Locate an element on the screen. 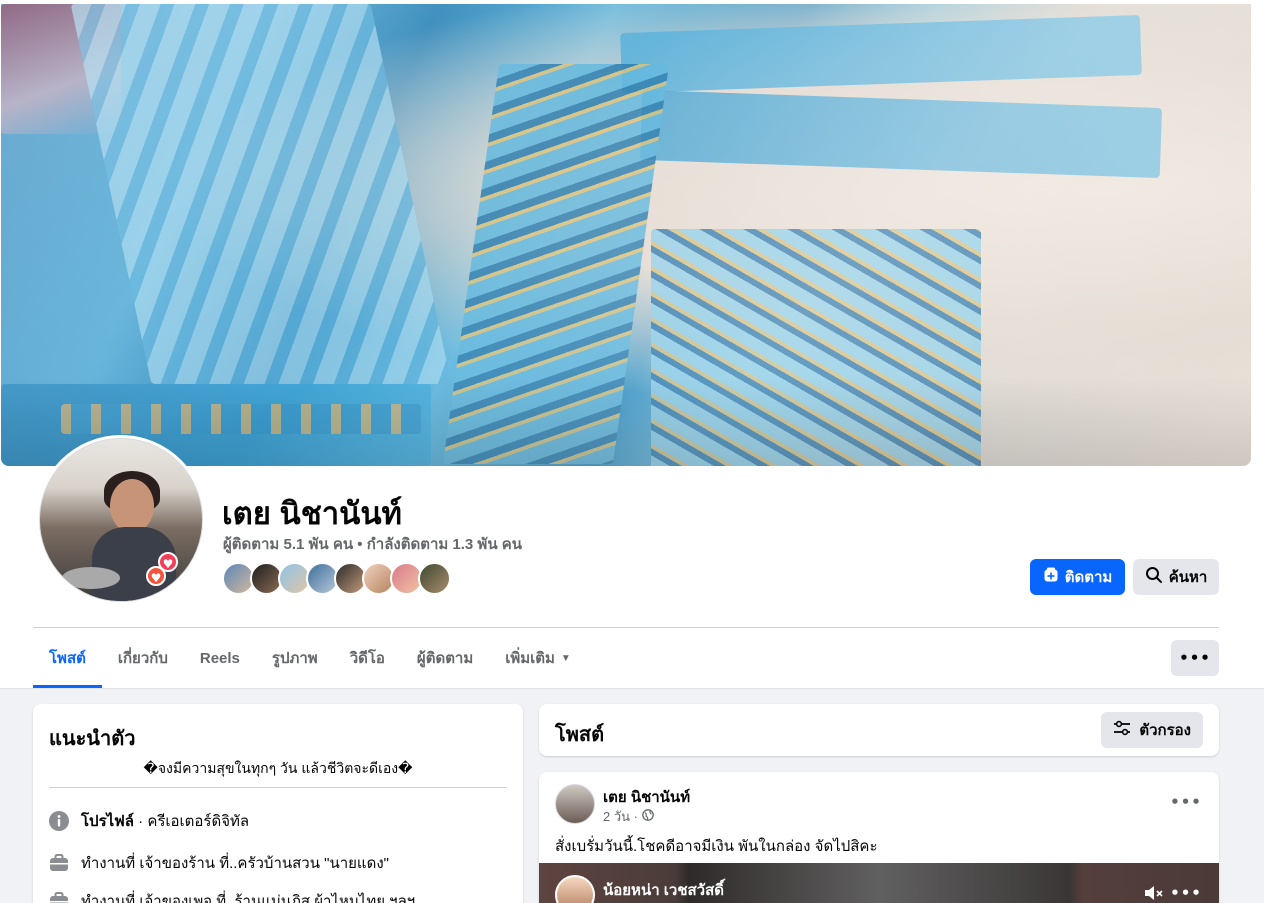 This screenshot has height=903, width=1264. tab-about: เกี่ยวกับ is located at coordinates (143, 658).